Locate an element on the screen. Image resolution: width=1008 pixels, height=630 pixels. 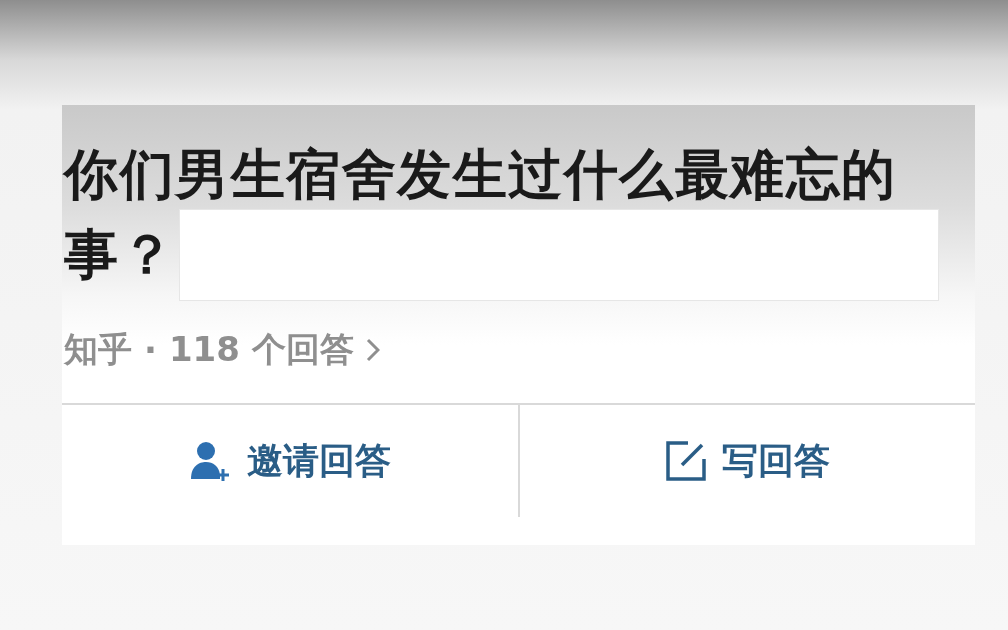
invite-answer-button: 邀请回答 is located at coordinates (290, 461).